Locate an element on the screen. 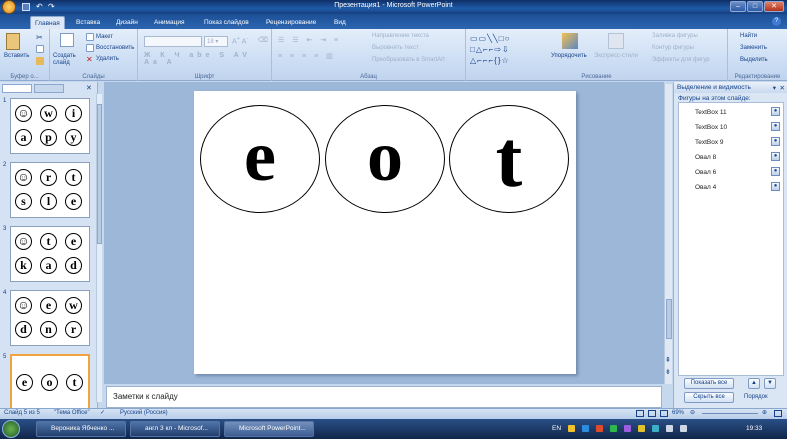 The width and height of the screenshot is (787, 439). zoom-in-icon: ⊕ is located at coordinates (764, 412).